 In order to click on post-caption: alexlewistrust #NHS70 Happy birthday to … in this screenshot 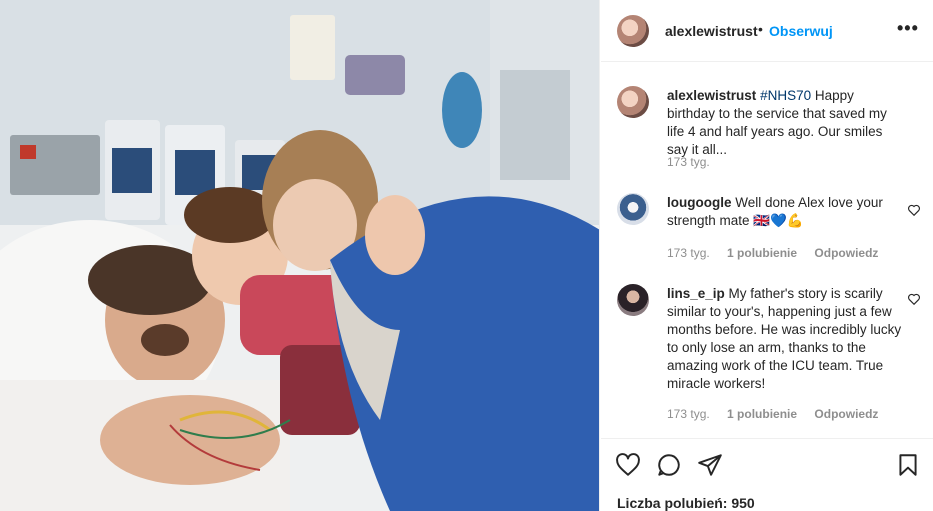, I will do `click(767, 127)`.